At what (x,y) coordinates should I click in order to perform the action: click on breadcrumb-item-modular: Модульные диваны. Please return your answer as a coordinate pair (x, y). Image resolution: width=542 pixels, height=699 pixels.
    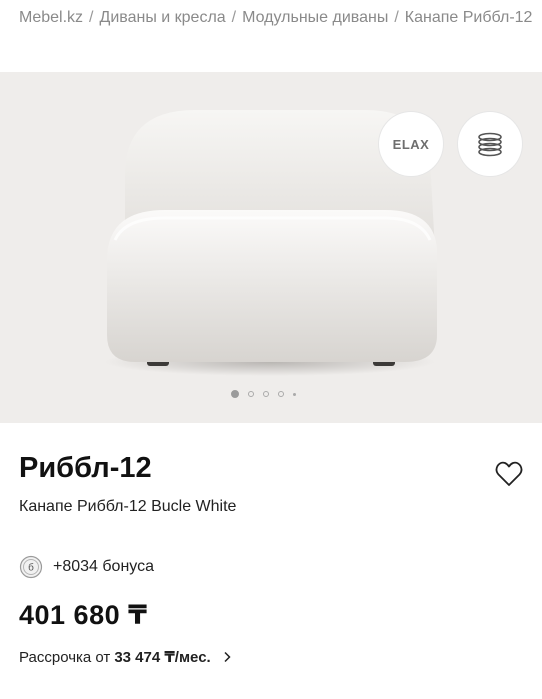
    Looking at the image, I should click on (315, 18).